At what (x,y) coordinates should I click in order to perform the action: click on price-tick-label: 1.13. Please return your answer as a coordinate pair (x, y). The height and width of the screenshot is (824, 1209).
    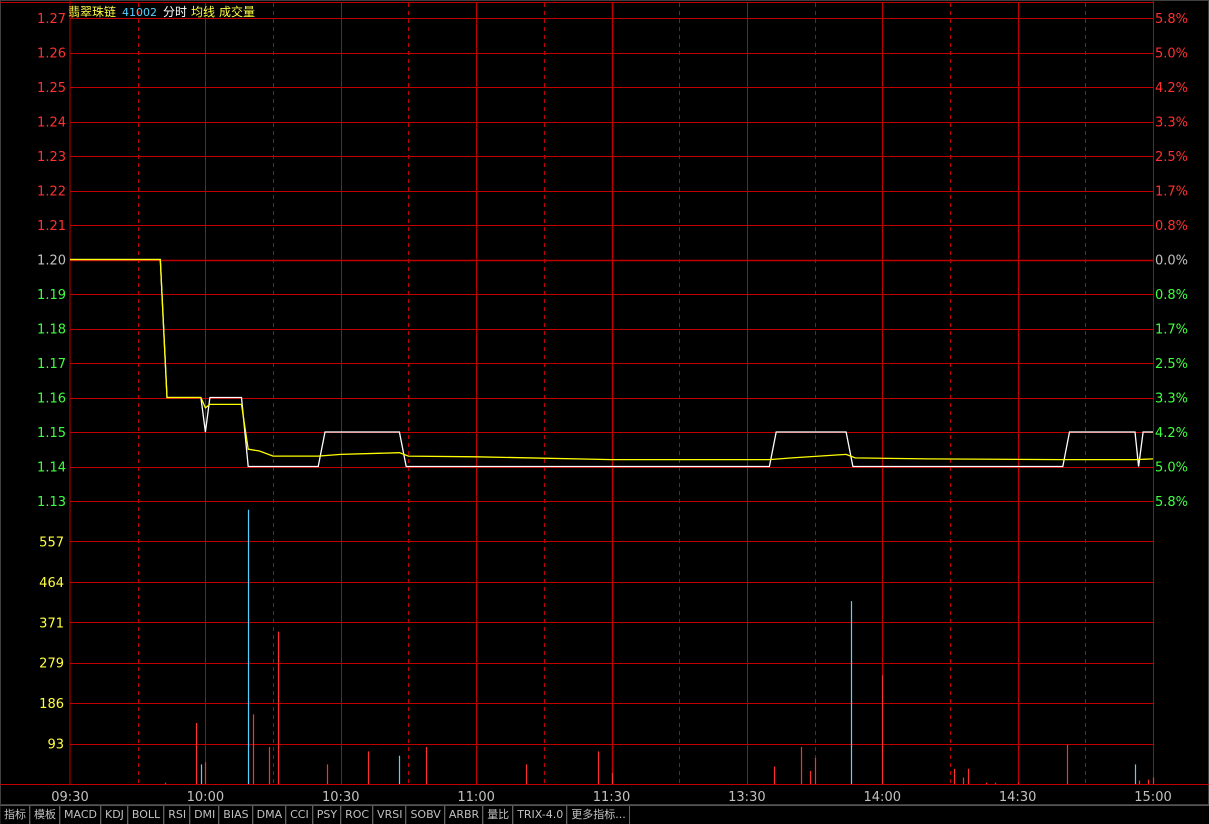
    Looking at the image, I should click on (51, 502).